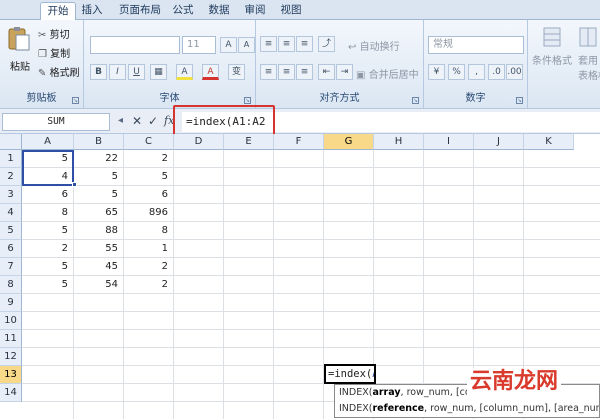 The image size is (600, 419). What do you see at coordinates (299, 142) in the screenshot?
I see `column-header-f: F` at bounding box center [299, 142].